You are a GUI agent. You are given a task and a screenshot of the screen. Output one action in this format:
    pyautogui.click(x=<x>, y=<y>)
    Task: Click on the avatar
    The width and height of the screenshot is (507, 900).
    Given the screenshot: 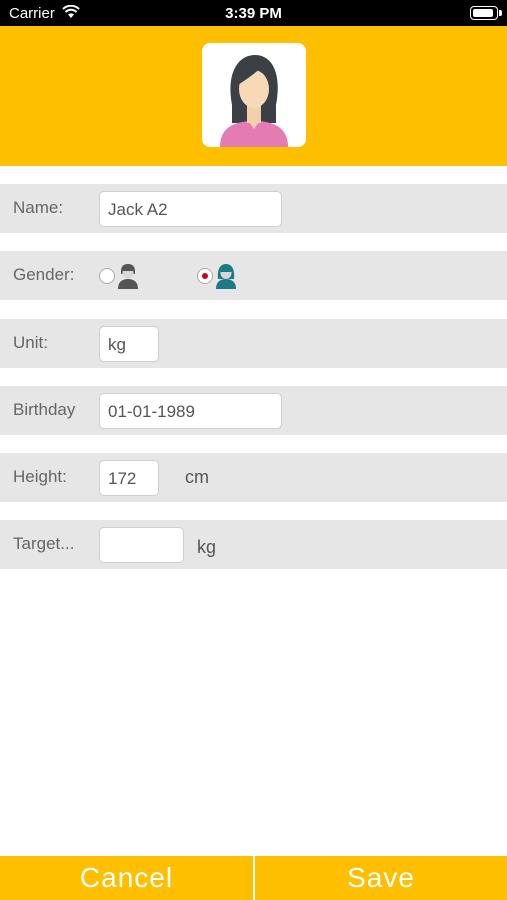 What is the action you would take?
    pyautogui.click(x=254, y=95)
    